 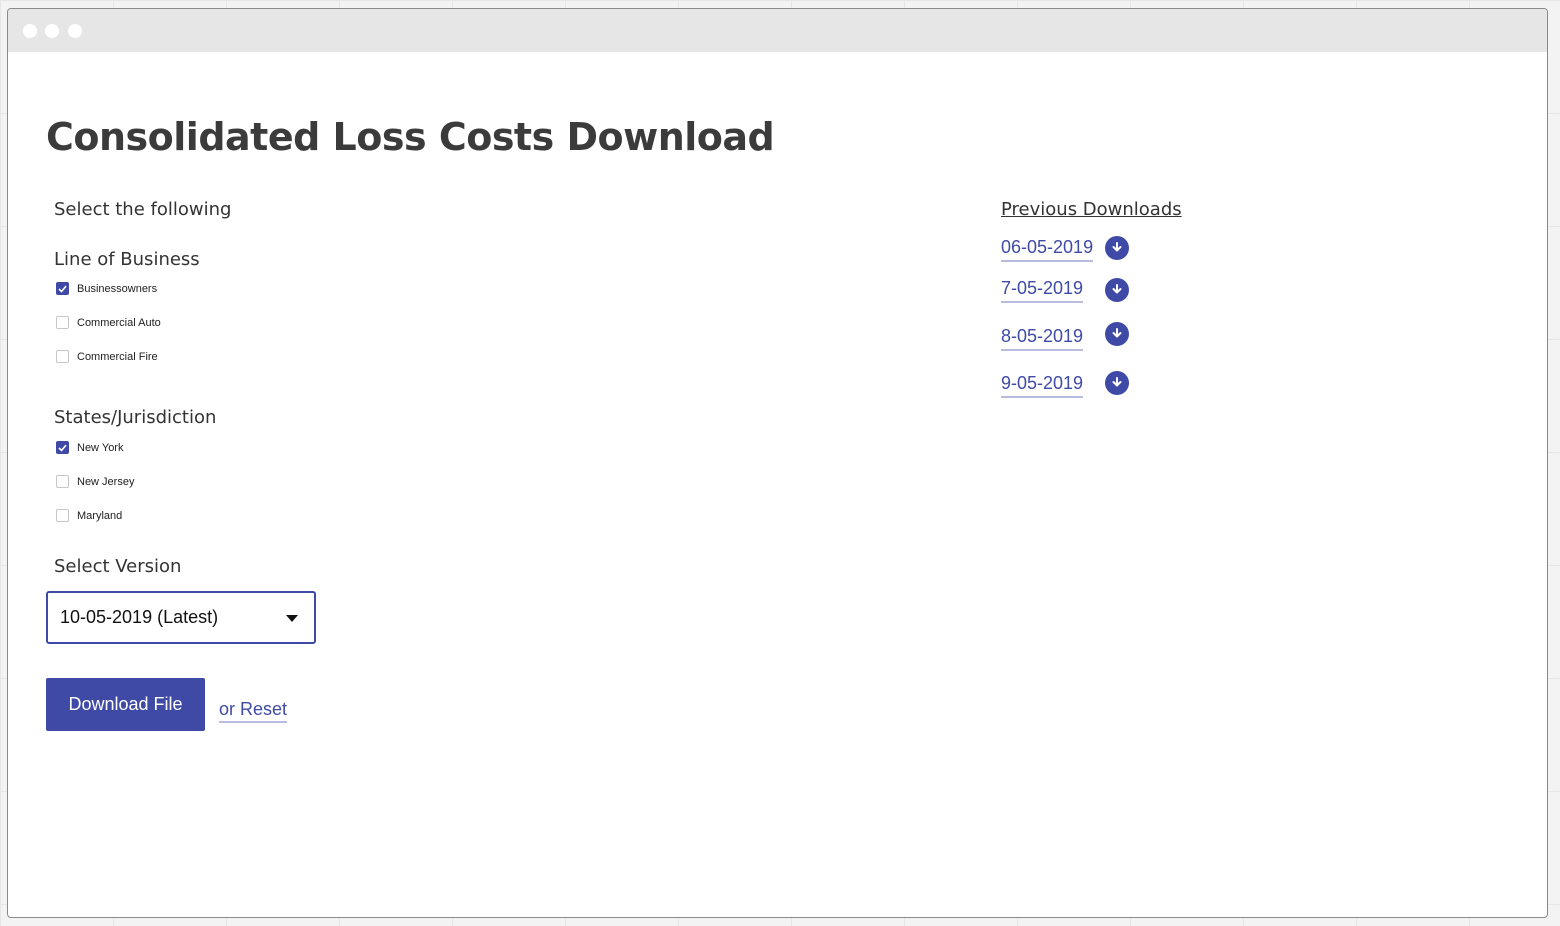 What do you see at coordinates (75, 31) in the screenshot?
I see `window-maximize-dot` at bounding box center [75, 31].